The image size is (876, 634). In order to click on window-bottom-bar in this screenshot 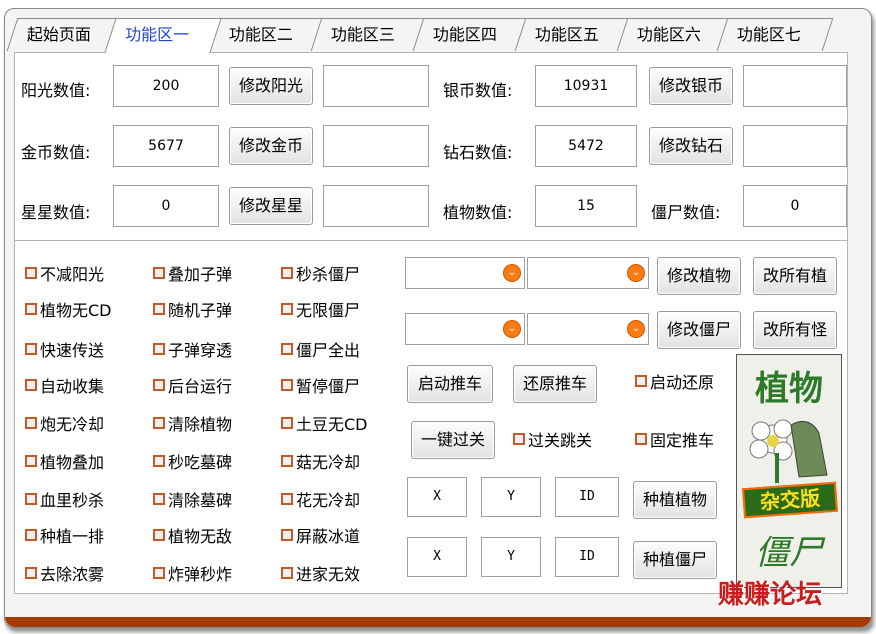, I will do `click(438, 622)`.